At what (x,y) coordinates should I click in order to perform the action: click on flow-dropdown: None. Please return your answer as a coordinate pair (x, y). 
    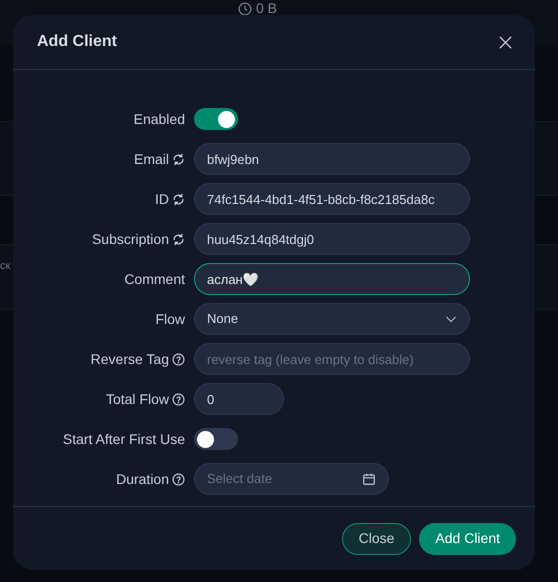
    Looking at the image, I should click on (332, 319).